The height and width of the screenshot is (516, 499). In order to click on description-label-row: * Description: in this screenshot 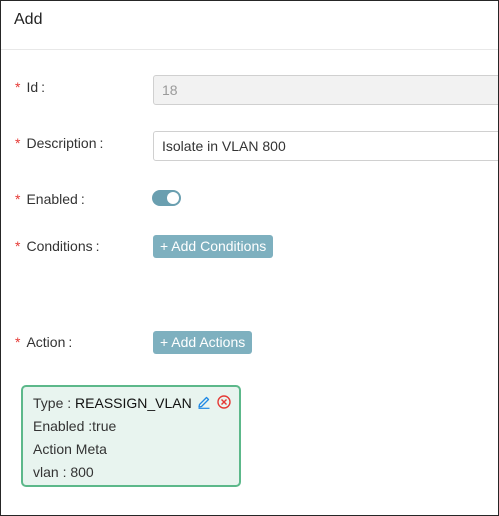, I will do `click(59, 143)`.